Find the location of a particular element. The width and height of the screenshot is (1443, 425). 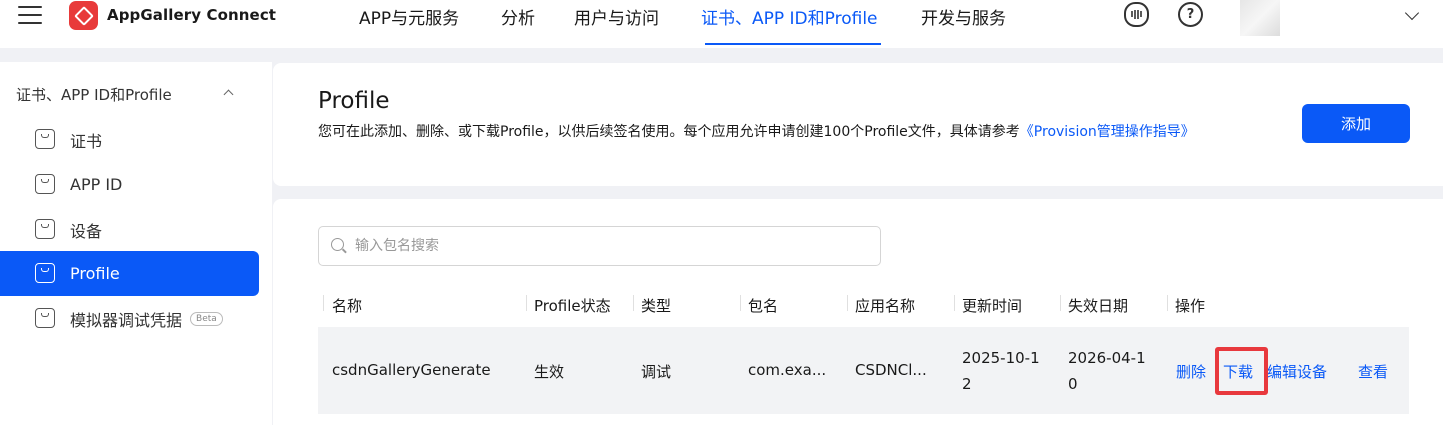

nav-analytics: 分析 is located at coordinates (518, 16).